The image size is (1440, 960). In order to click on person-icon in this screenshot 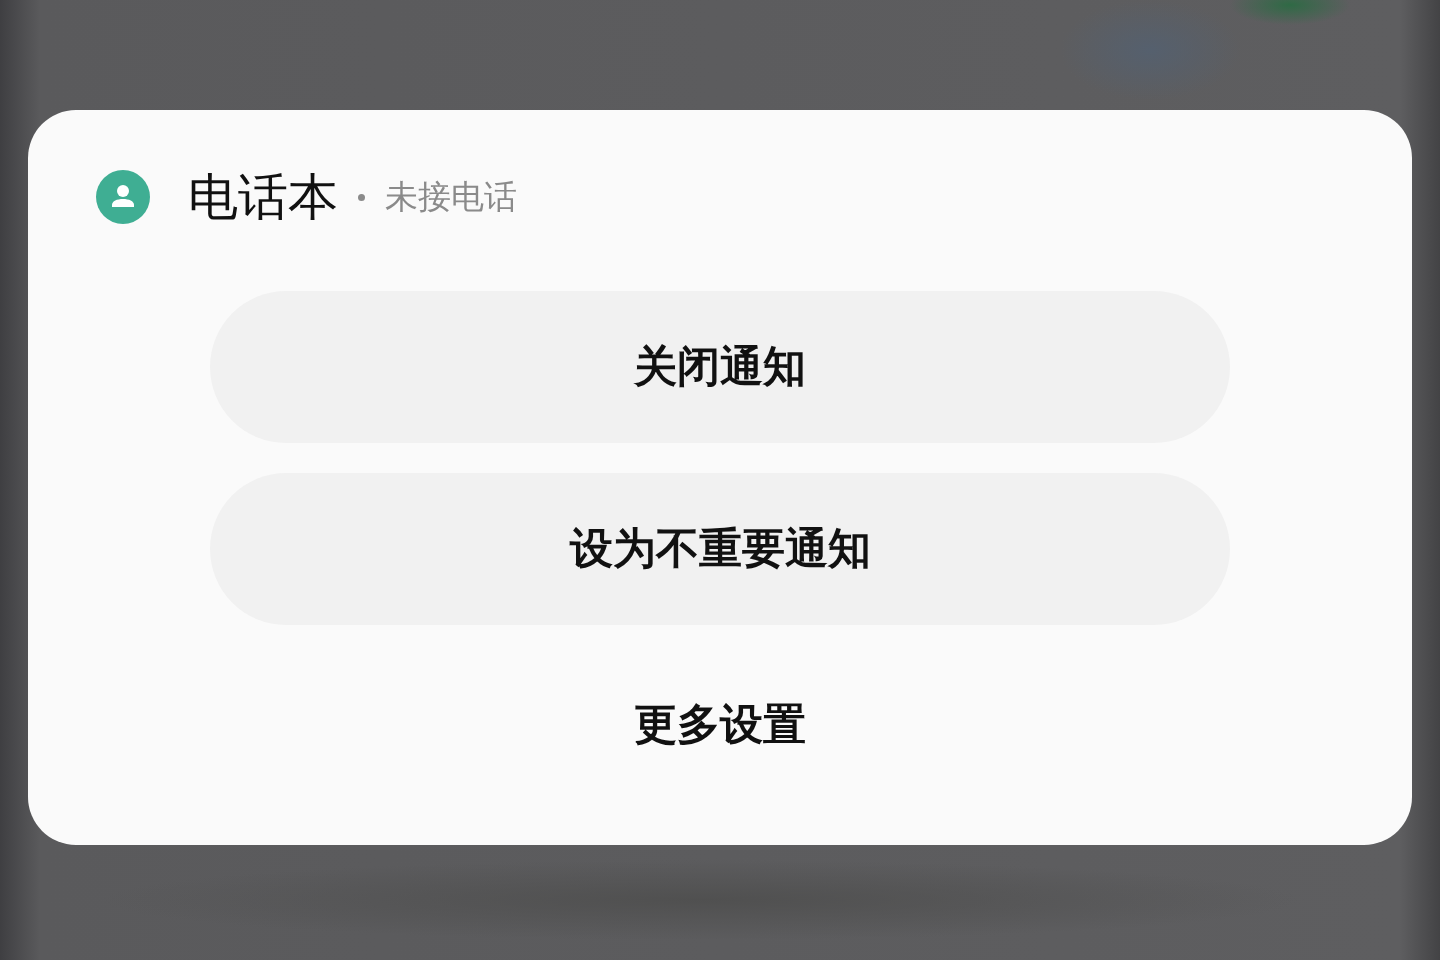, I will do `click(123, 197)`.